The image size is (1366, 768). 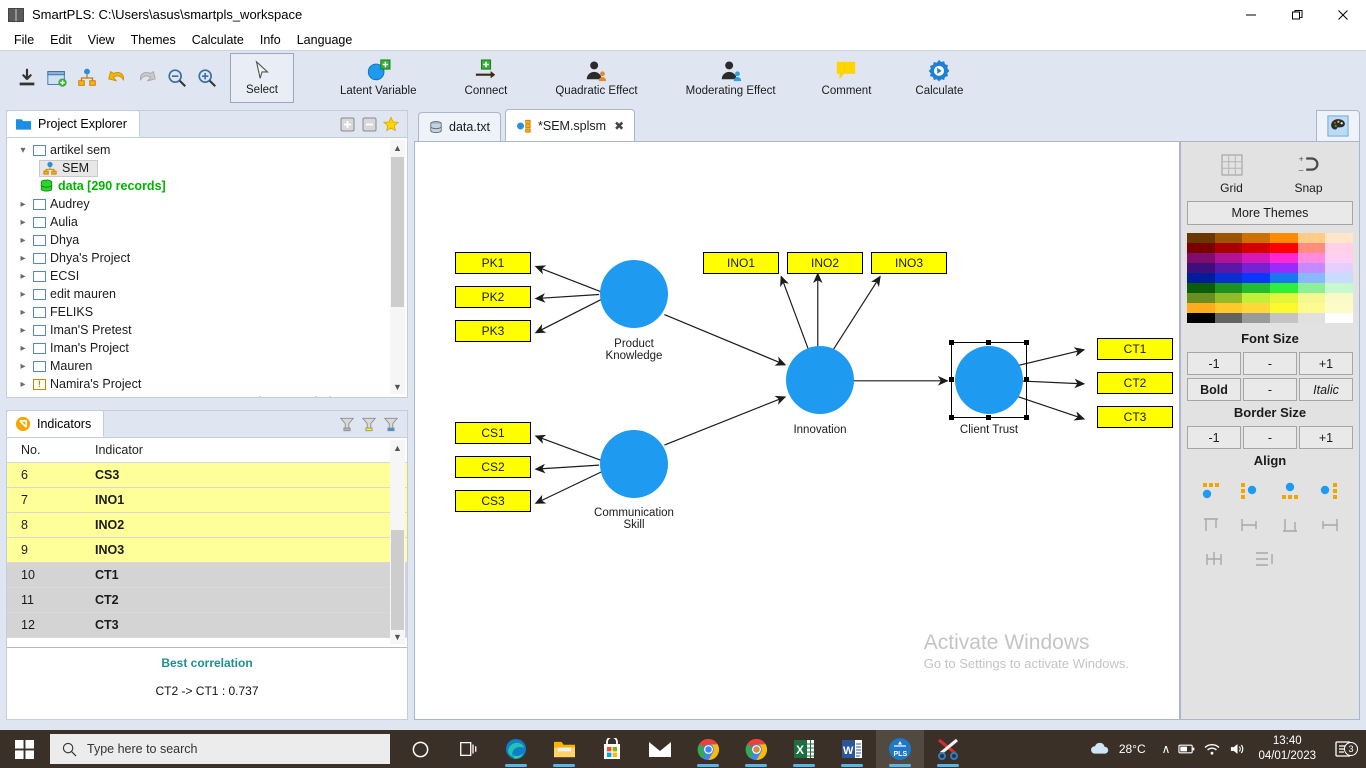 I want to click on volume-icon, so click(x=1237, y=749).